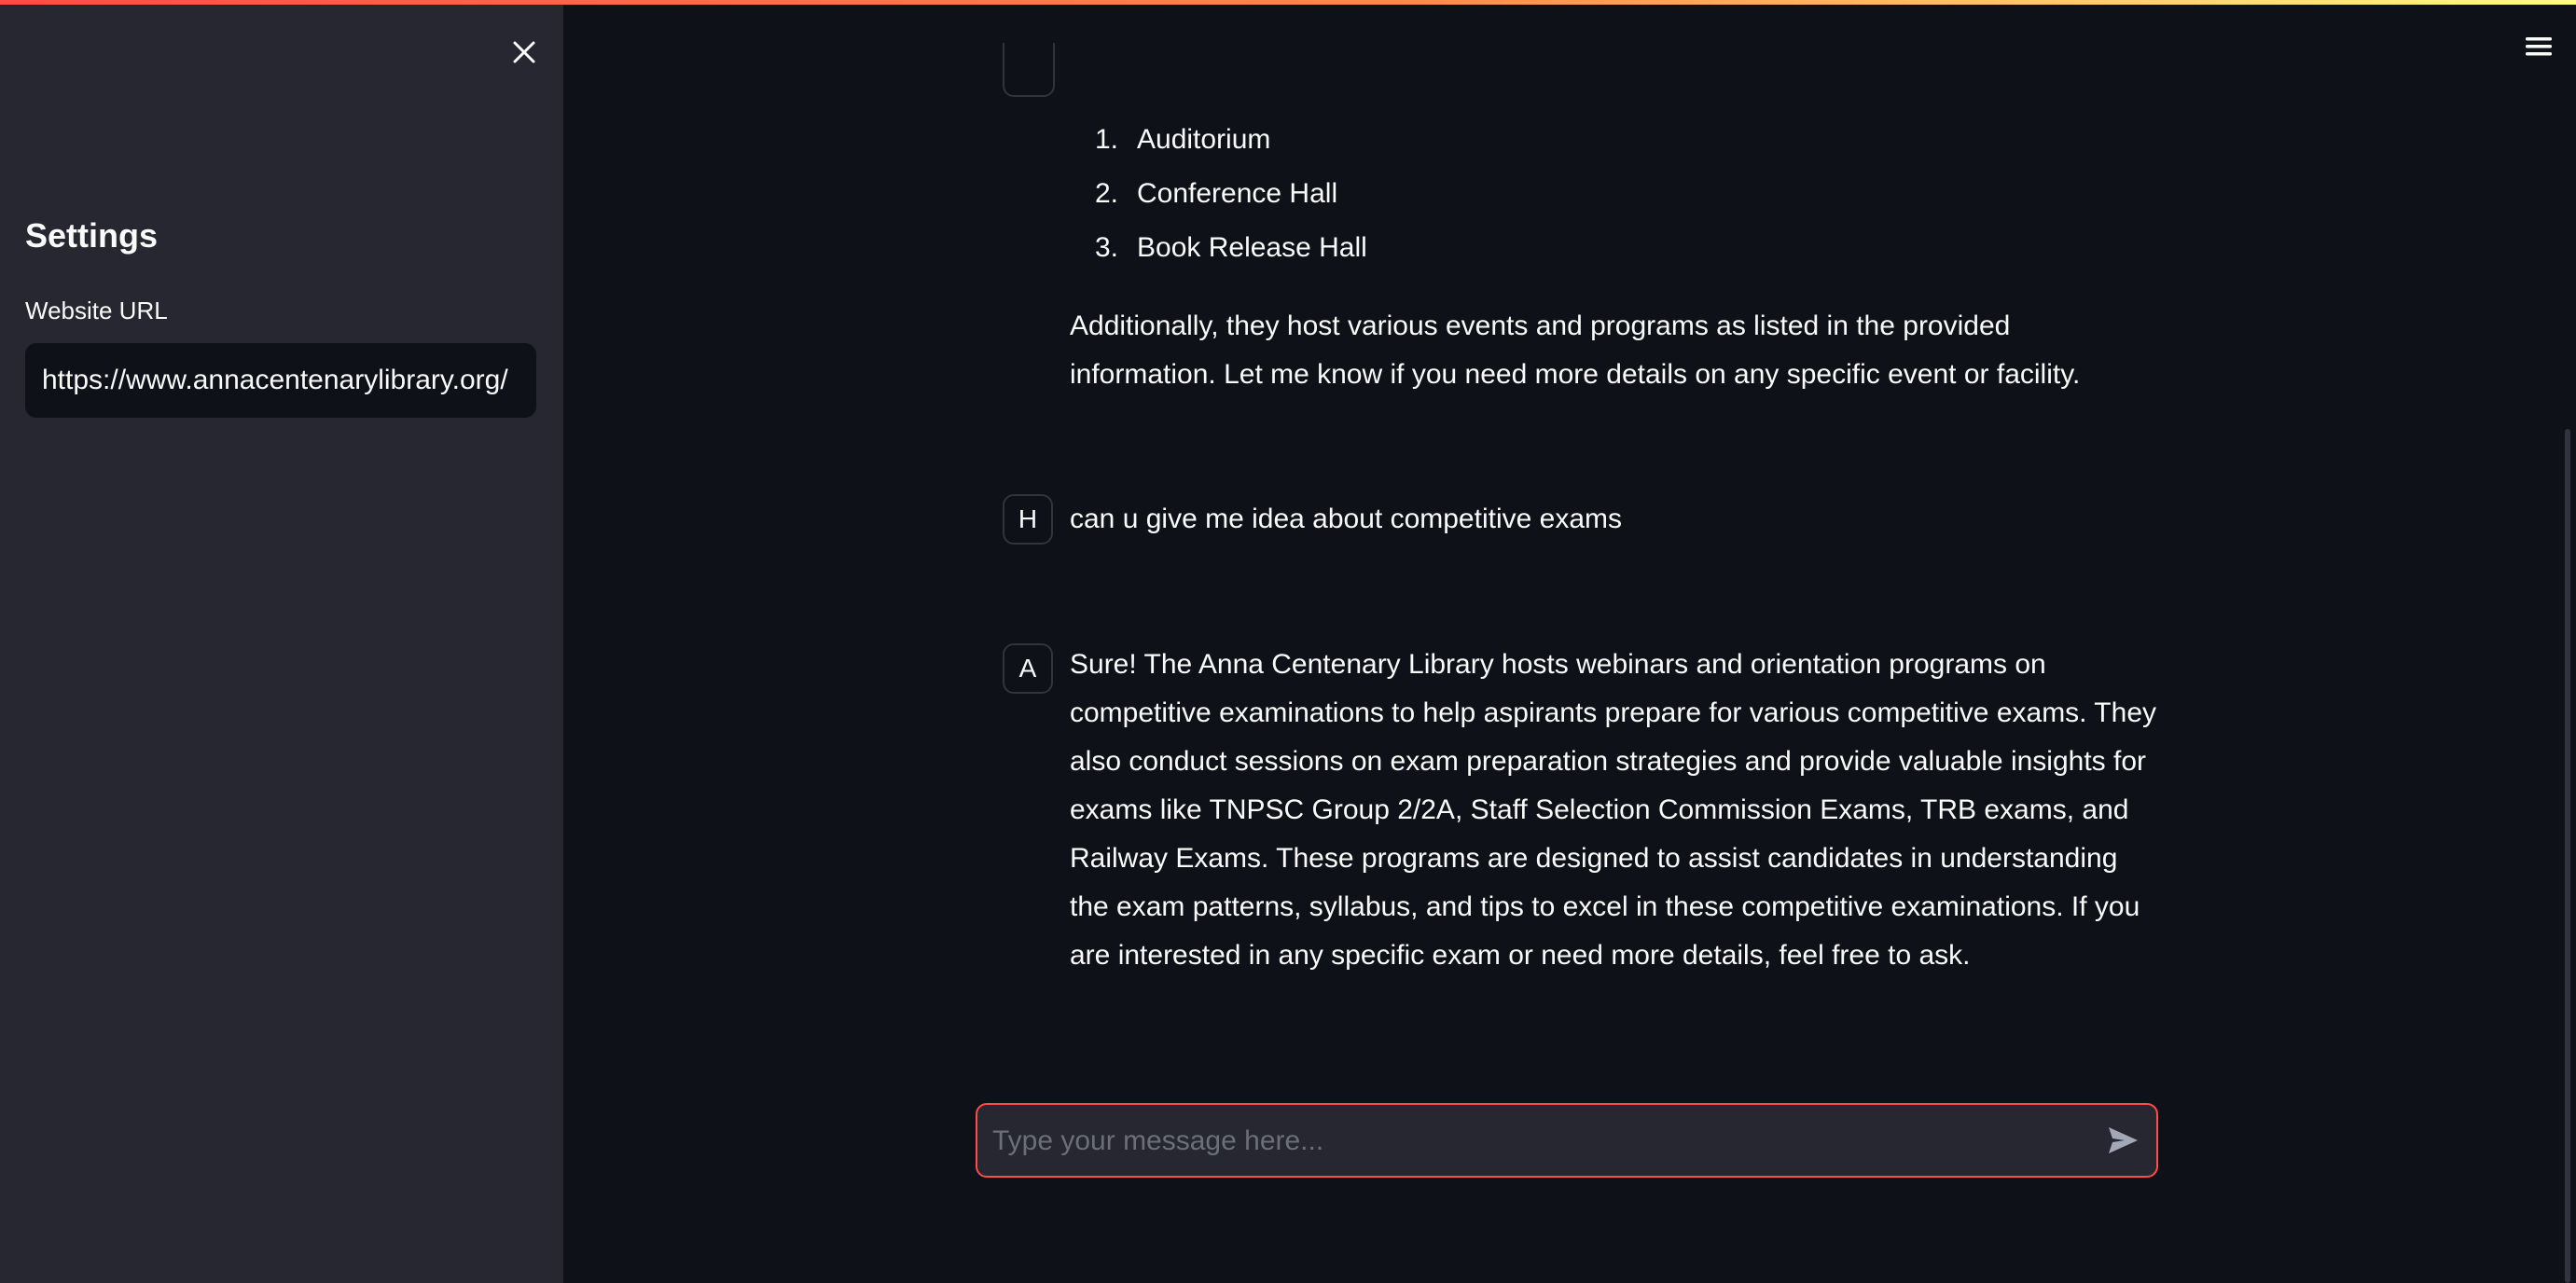  I want to click on send-icon, so click(2123, 1140).